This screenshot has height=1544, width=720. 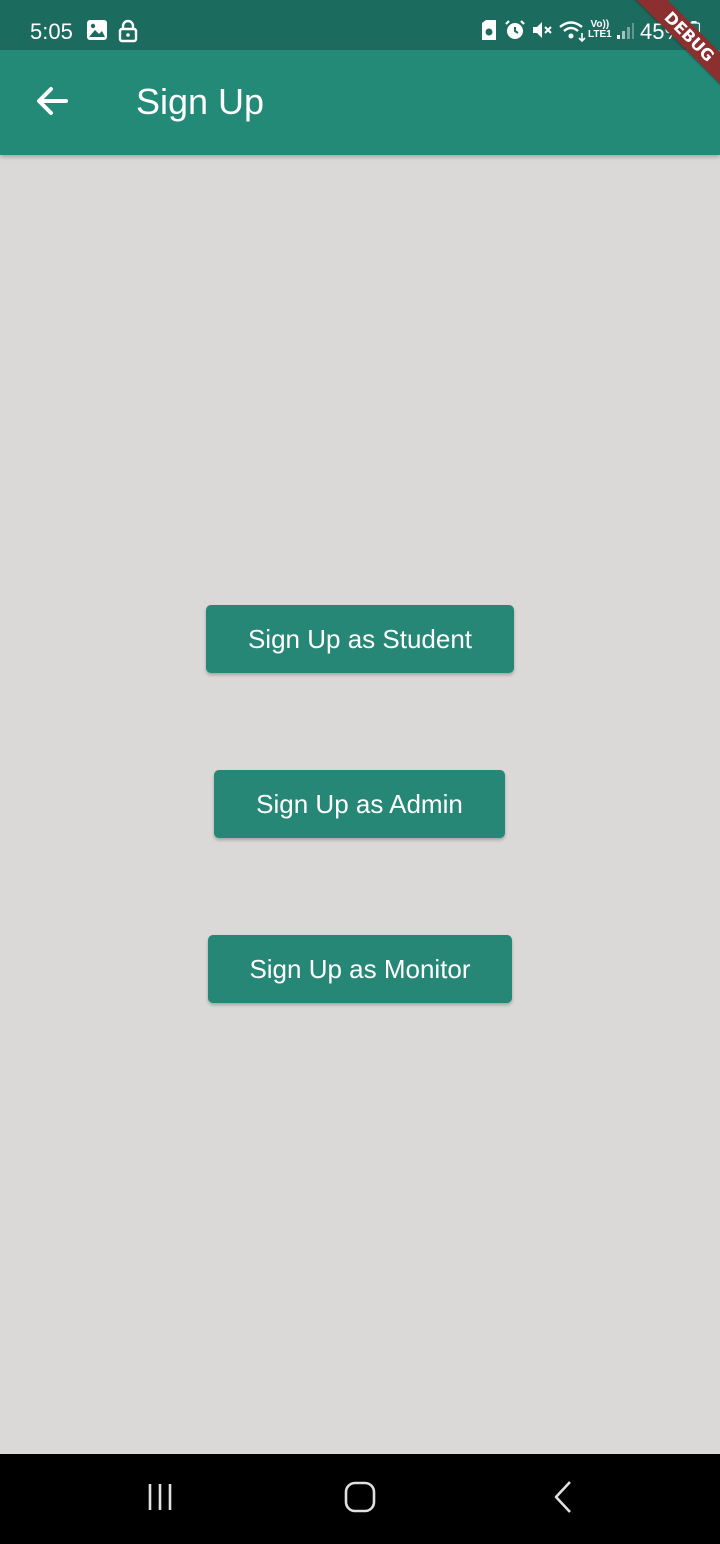 What do you see at coordinates (542, 32) in the screenshot?
I see `mute-icon` at bounding box center [542, 32].